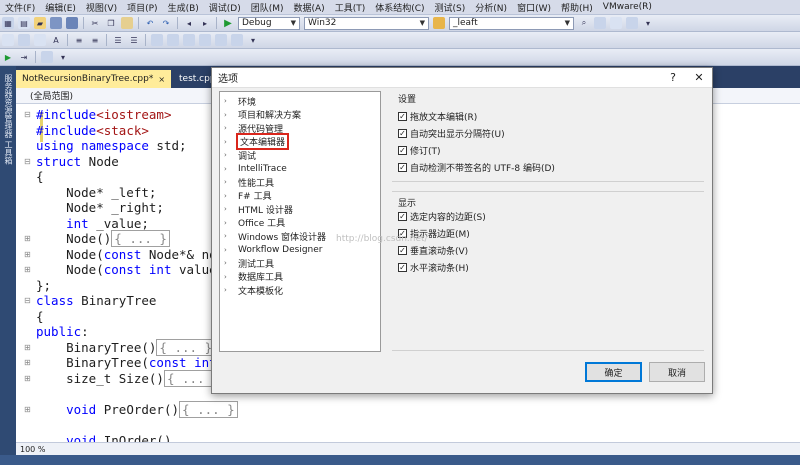 This screenshot has width=800, height=465. I want to click on code-line: Node* _left;, so click(96, 192).